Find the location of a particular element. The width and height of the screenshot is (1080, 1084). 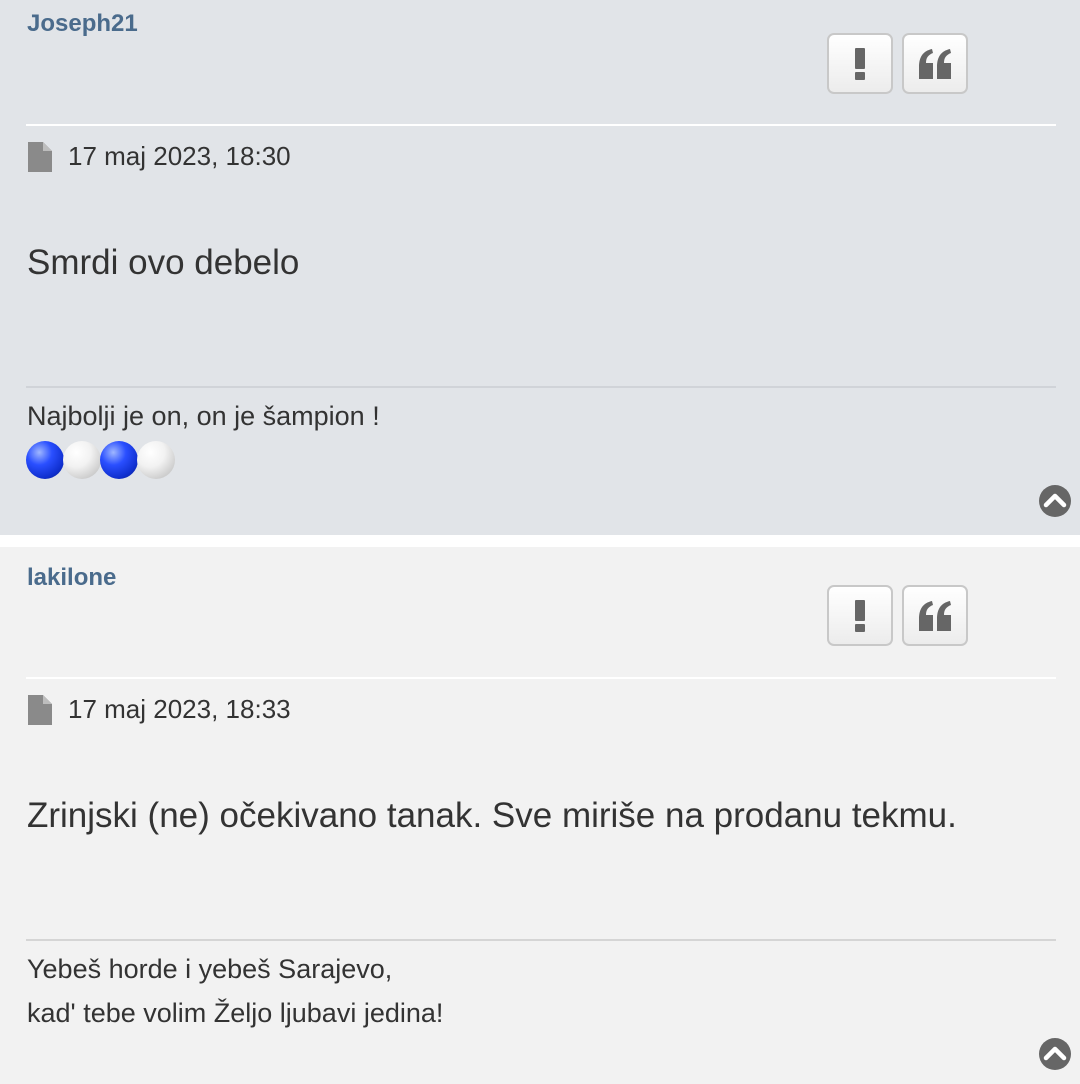

post-date: 17 maj 2023, 18:30 is located at coordinates (179, 156).